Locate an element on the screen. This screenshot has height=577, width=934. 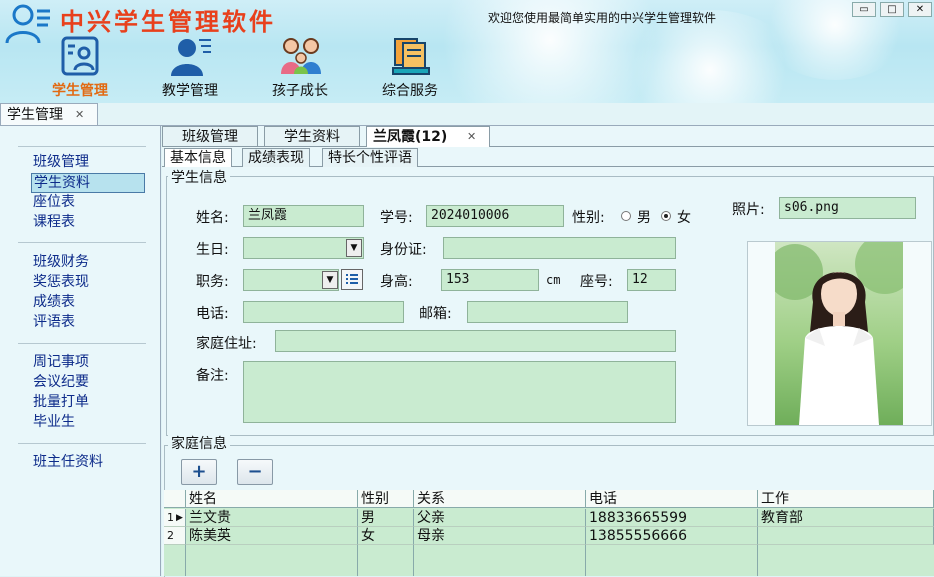
sidebar-item-timetable: 课程表 is located at coordinates (54, 222).